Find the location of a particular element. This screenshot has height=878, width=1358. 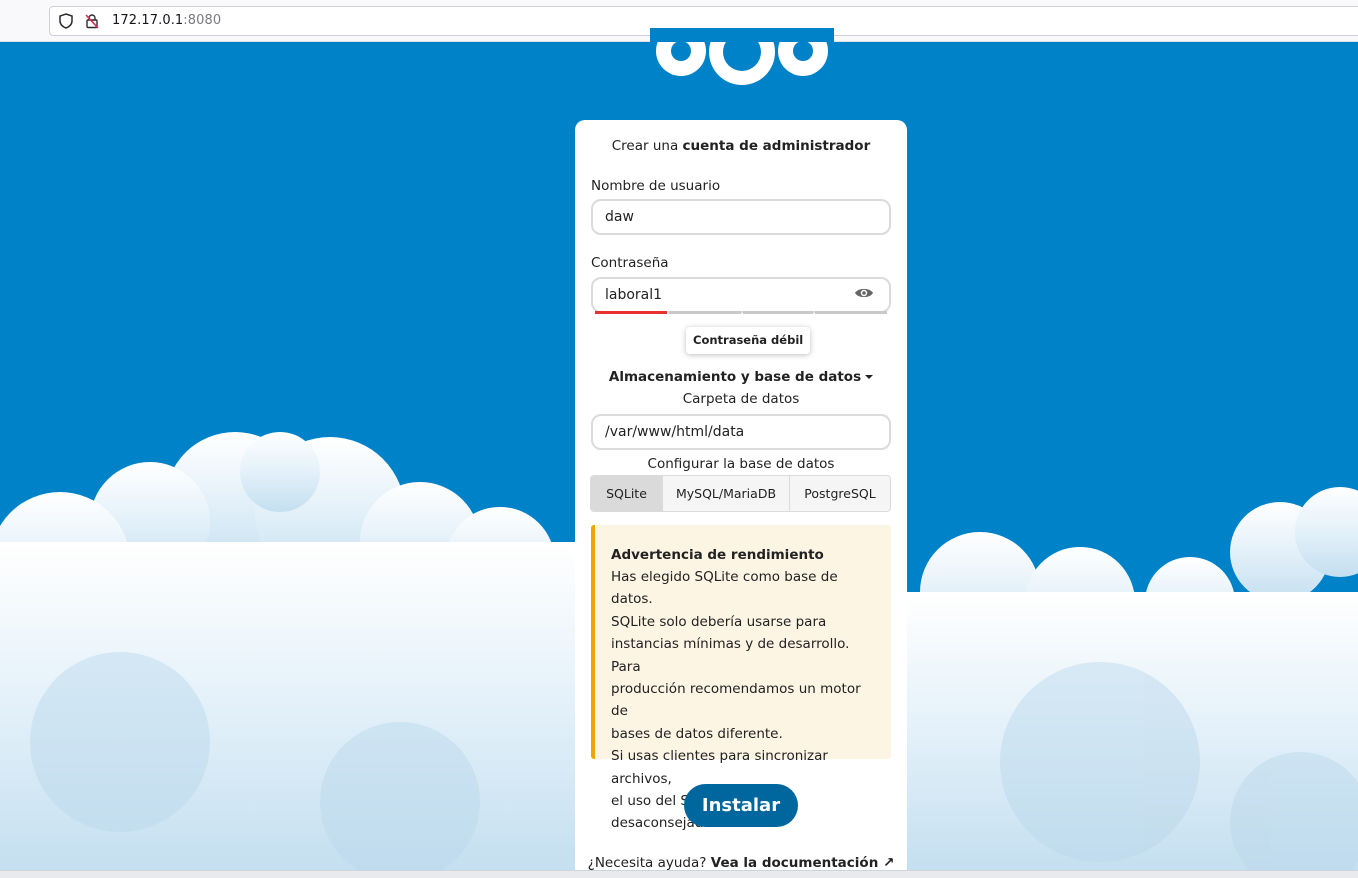

warning-line: Has elegido SQLite como base de datos. is located at coordinates (724, 588).